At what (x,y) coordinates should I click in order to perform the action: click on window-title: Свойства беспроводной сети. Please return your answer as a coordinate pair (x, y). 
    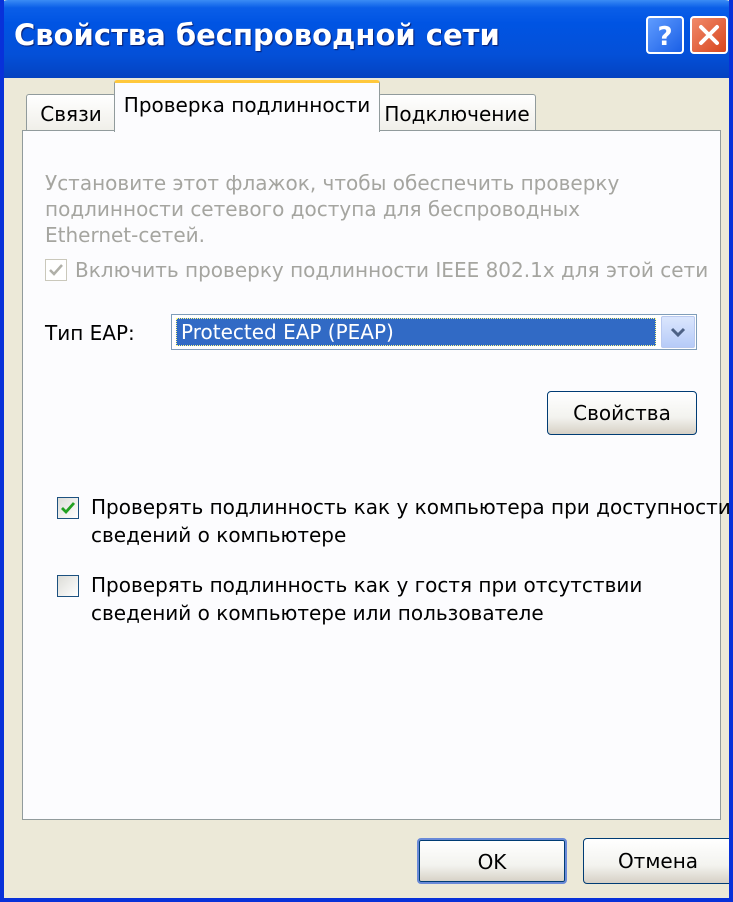
    Looking at the image, I should click on (257, 35).